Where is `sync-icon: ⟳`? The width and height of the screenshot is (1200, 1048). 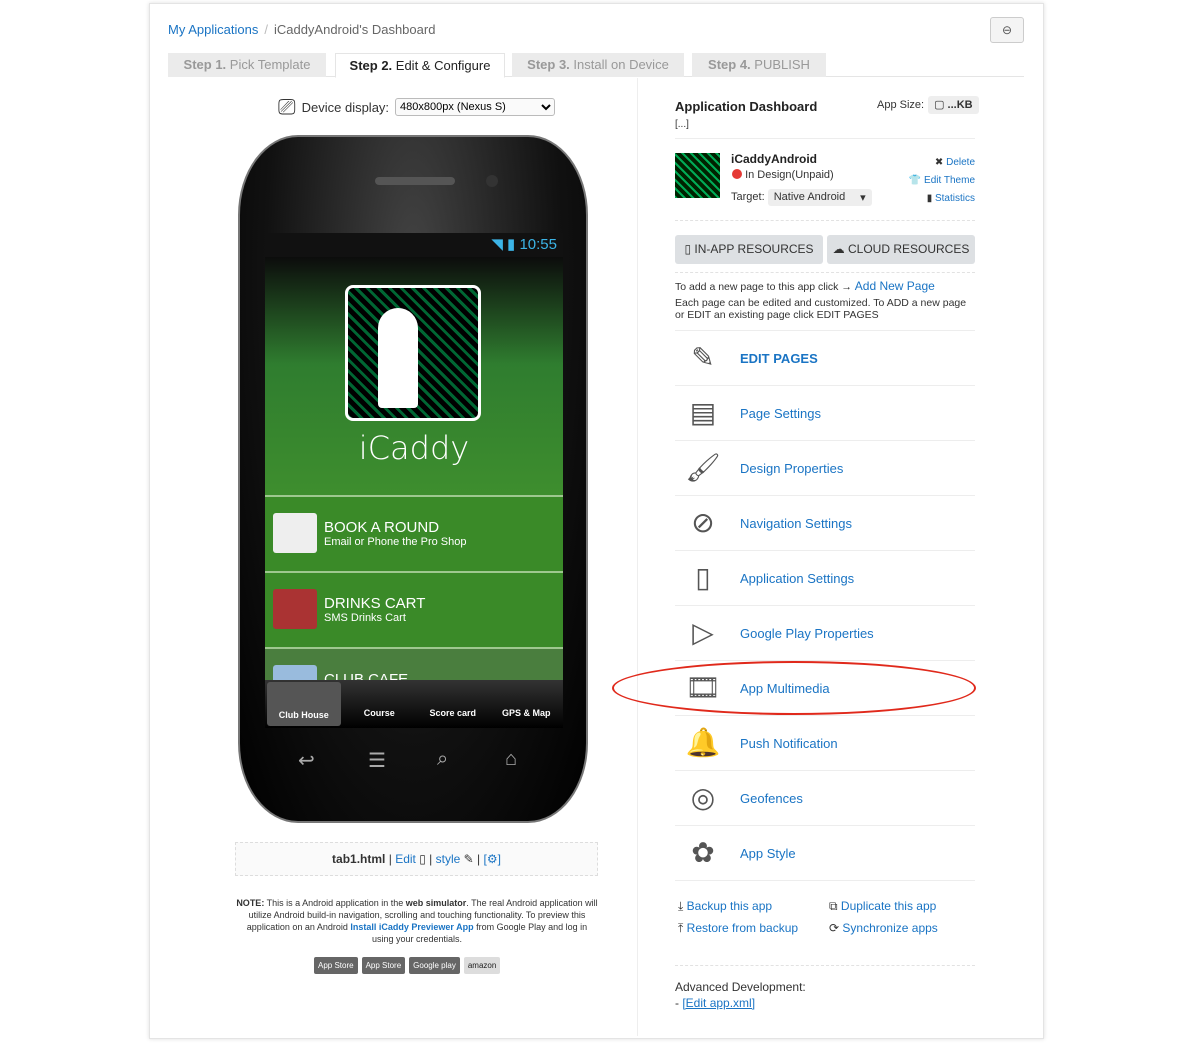 sync-icon: ⟳ is located at coordinates (834, 928).